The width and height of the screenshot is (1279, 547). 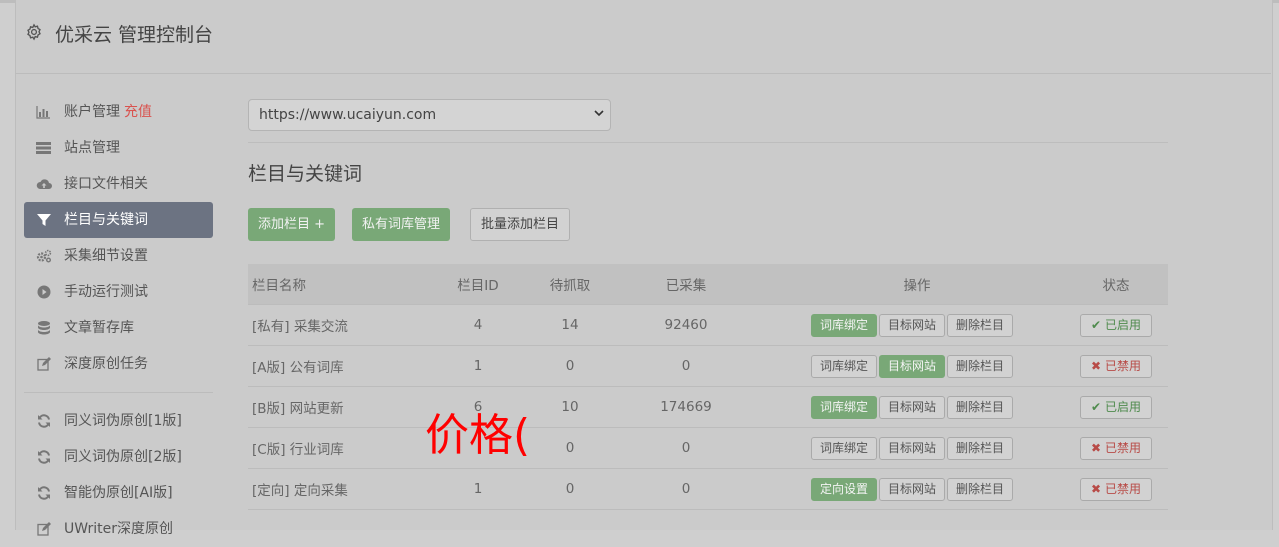 What do you see at coordinates (118, 328) in the screenshot?
I see `sidebar-item-article-storage: 文章暂存库` at bounding box center [118, 328].